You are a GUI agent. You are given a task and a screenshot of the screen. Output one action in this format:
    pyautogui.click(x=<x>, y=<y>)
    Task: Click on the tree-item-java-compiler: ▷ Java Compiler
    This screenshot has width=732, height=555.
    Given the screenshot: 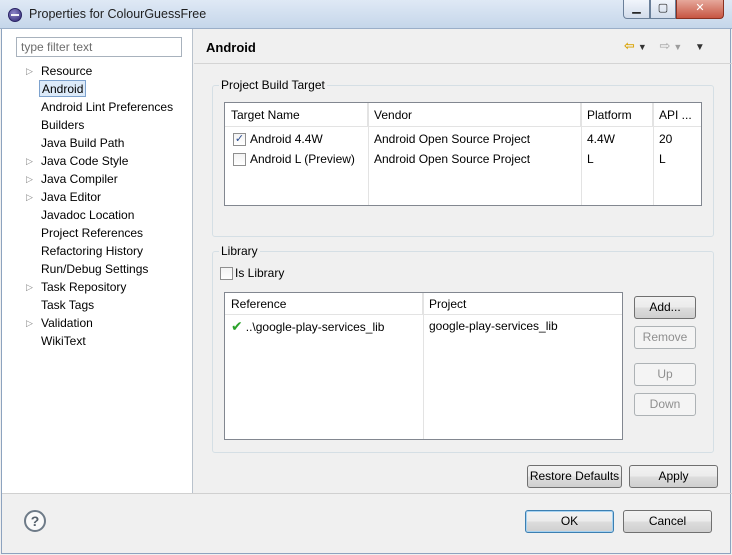 What is the action you would take?
    pyautogui.click(x=97, y=179)
    